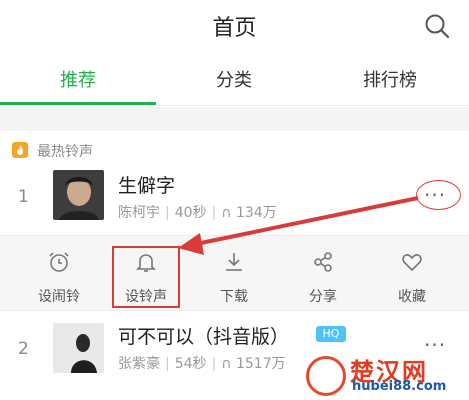 The width and height of the screenshot is (469, 400). I want to click on section-divider, so click(234, 119).